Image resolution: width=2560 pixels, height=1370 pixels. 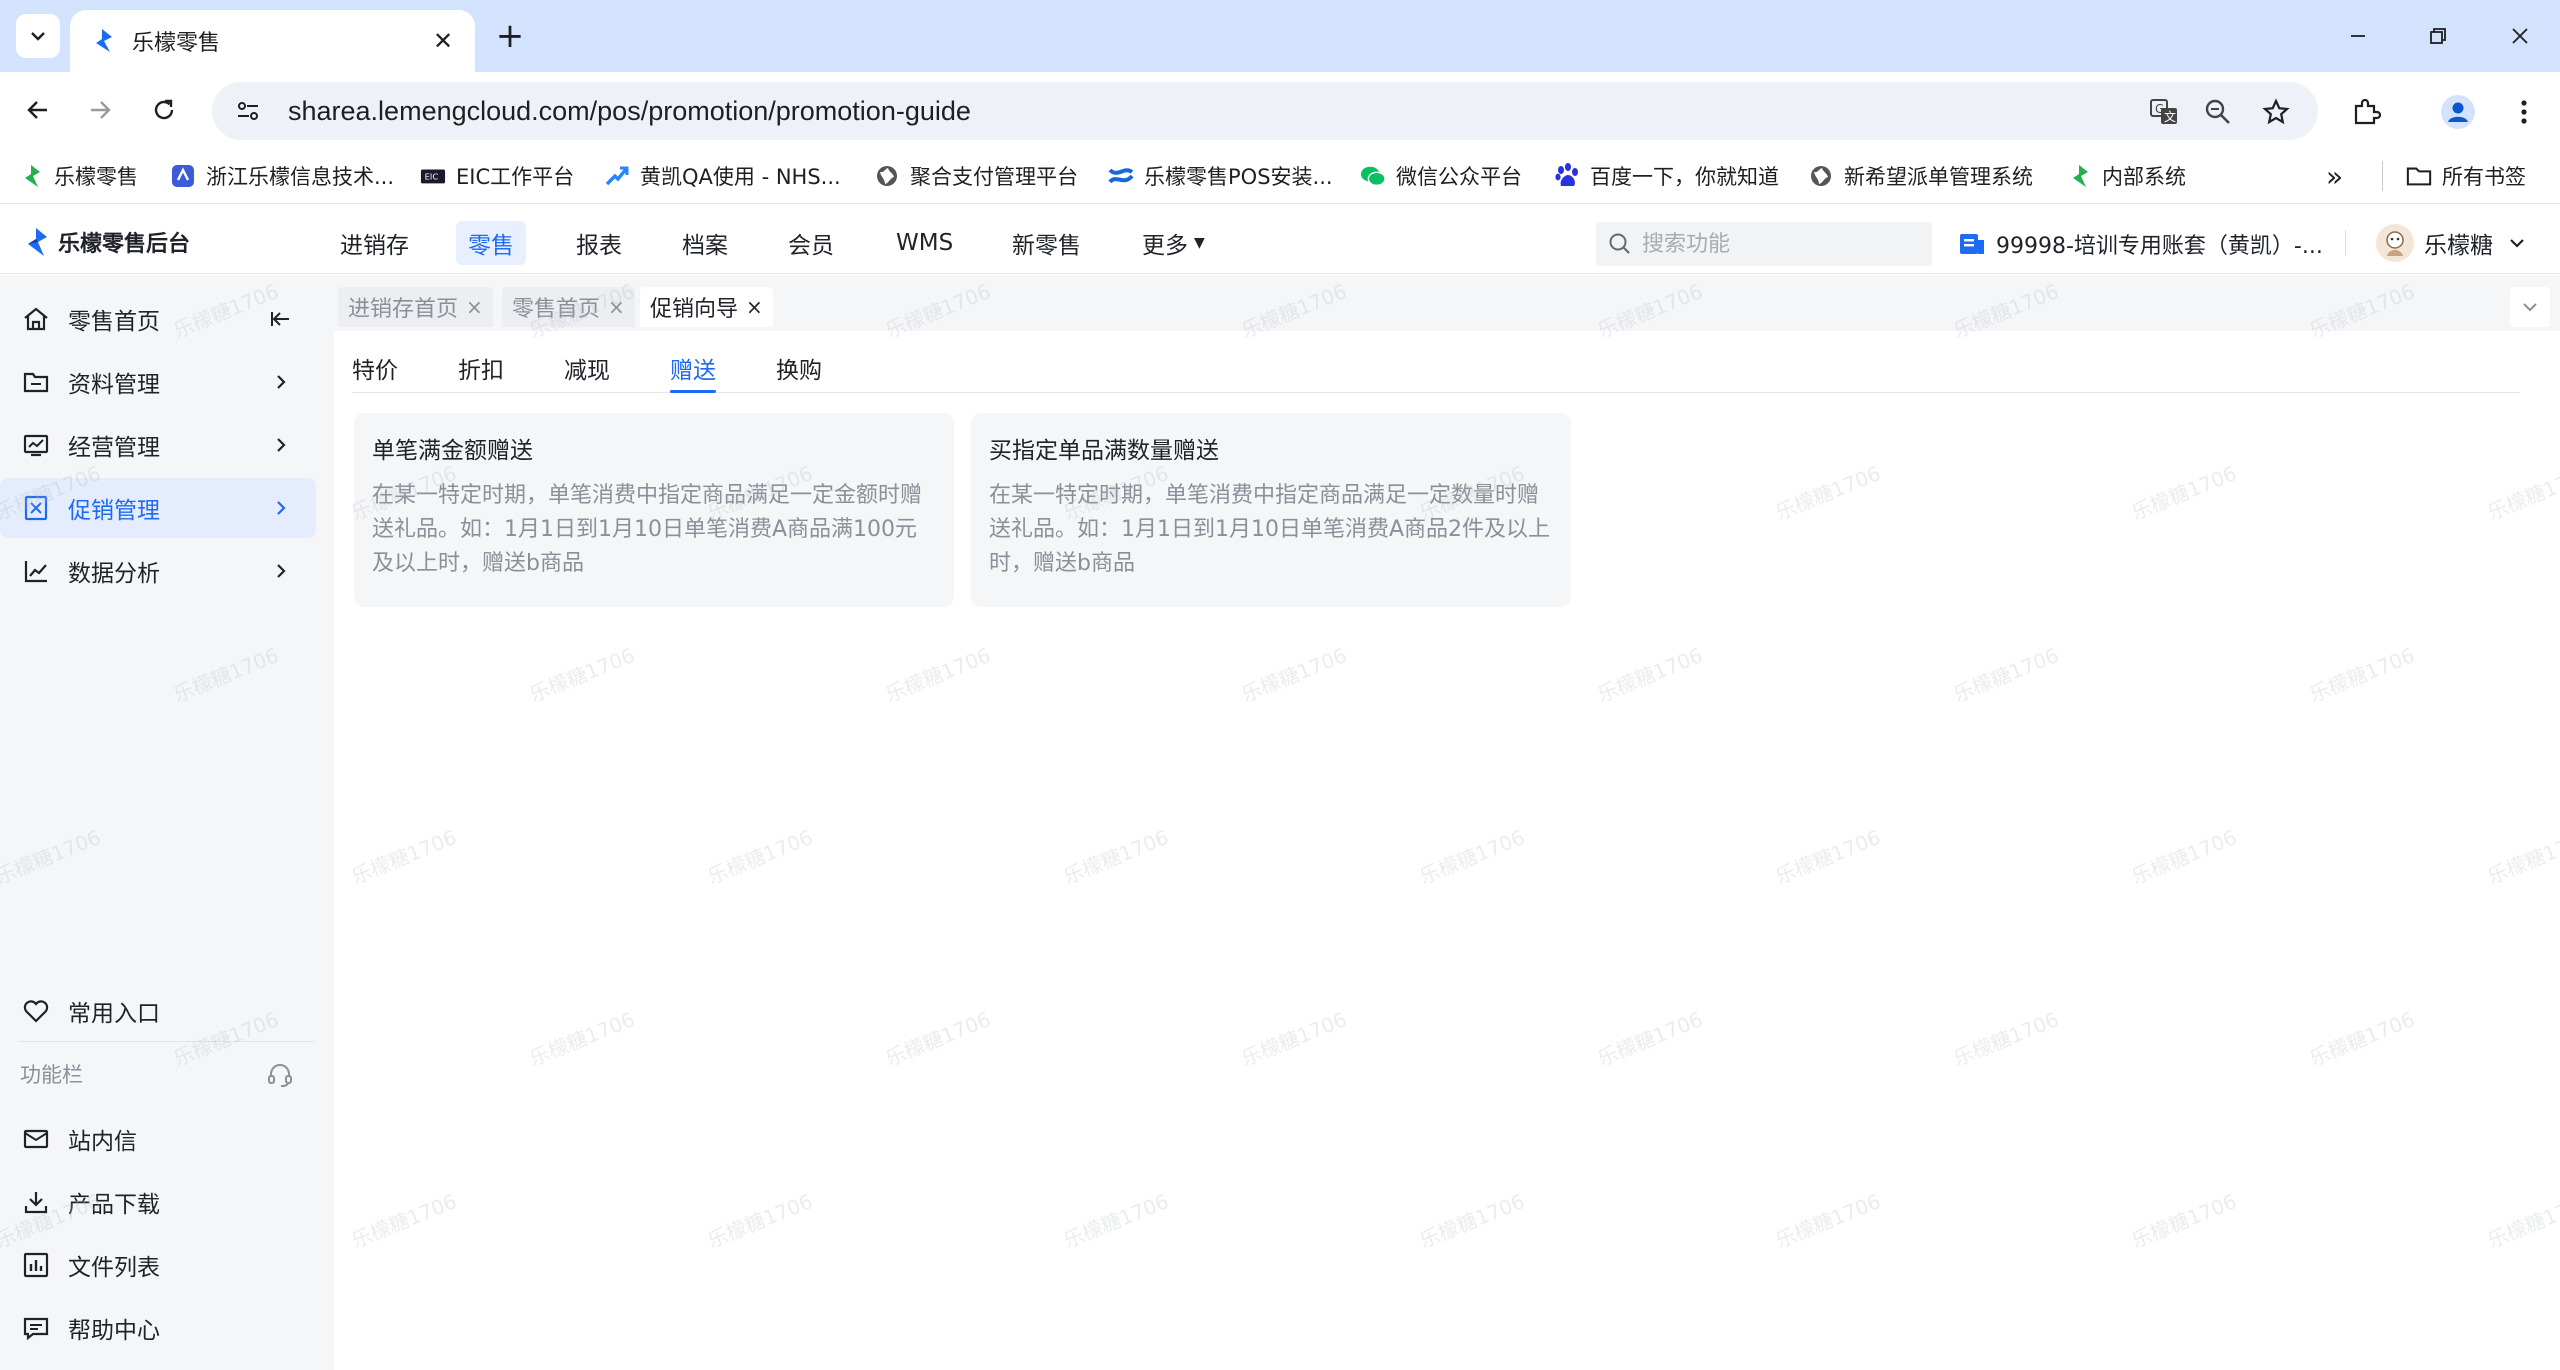 I want to click on jira-icon, so click(x=617, y=176).